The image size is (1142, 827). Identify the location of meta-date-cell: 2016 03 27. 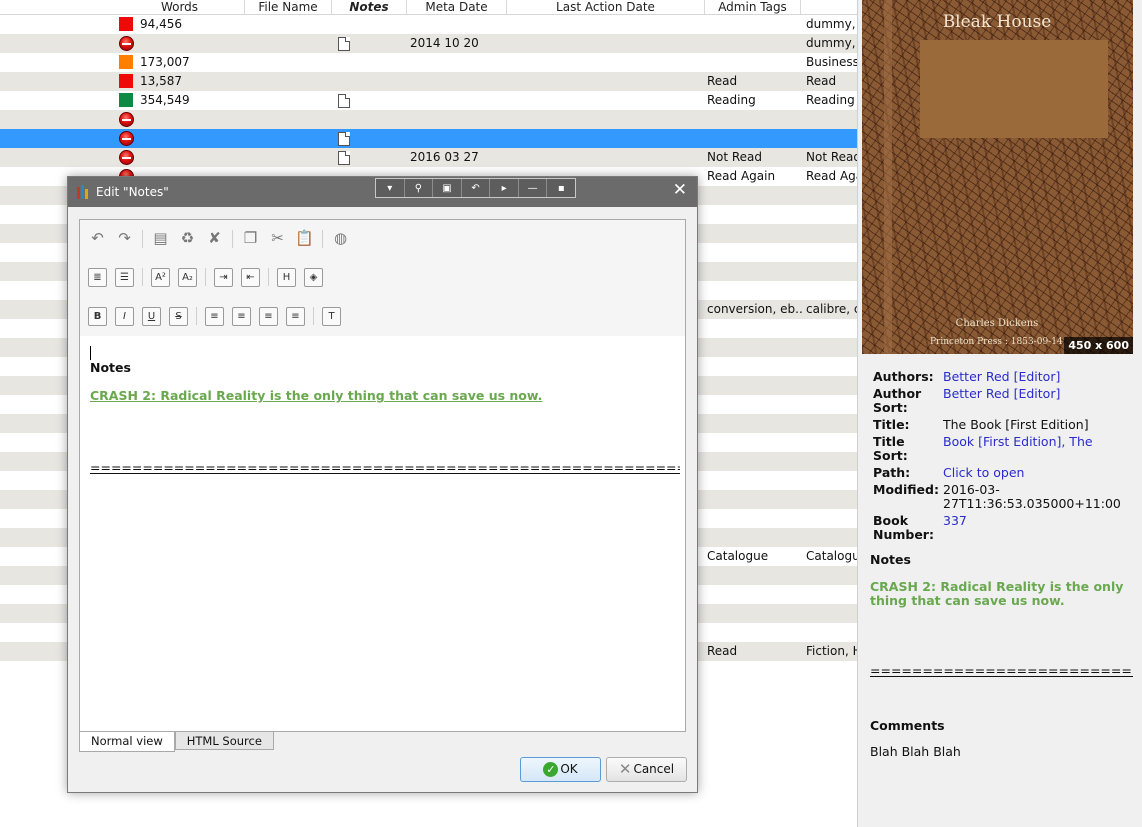
(444, 157).